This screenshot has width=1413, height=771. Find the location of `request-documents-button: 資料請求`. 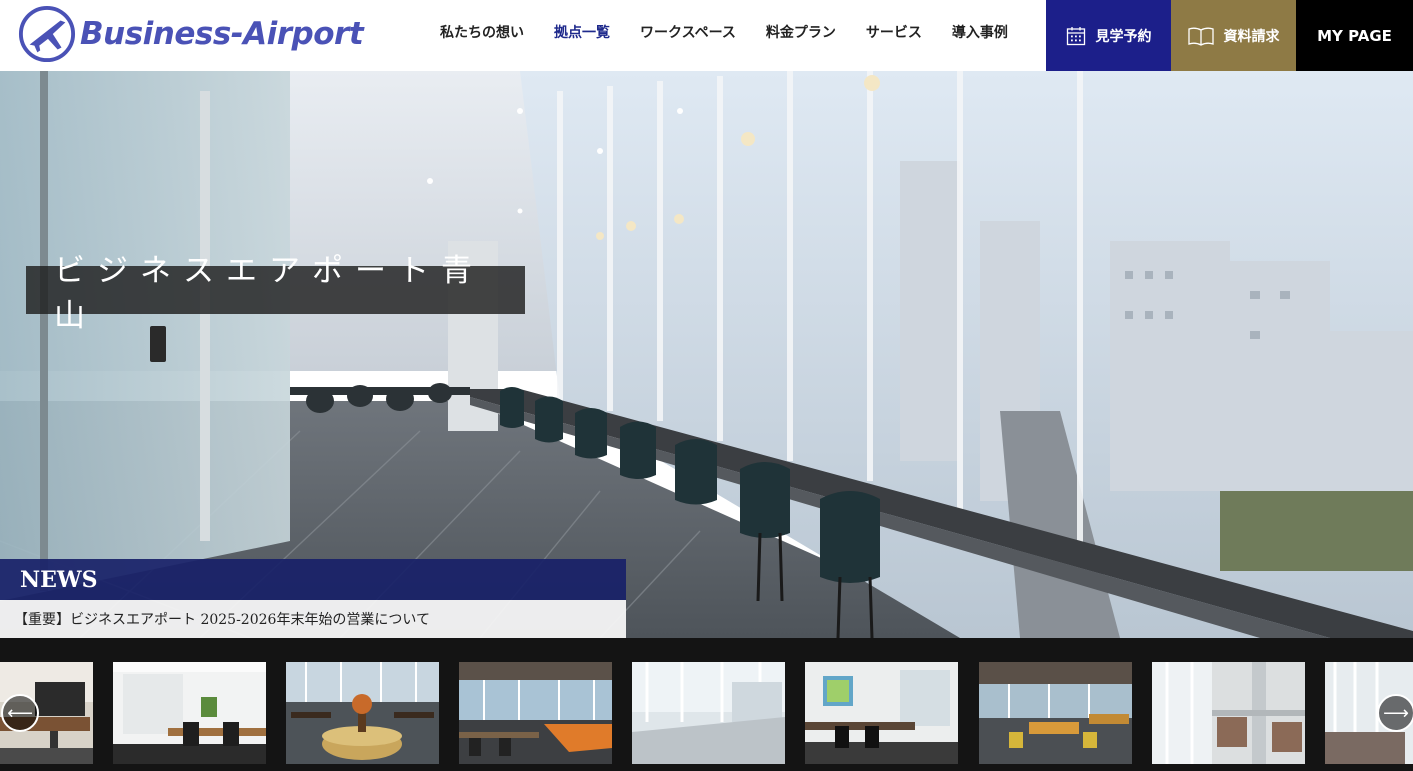

request-documents-button: 資料請求 is located at coordinates (1233, 35).